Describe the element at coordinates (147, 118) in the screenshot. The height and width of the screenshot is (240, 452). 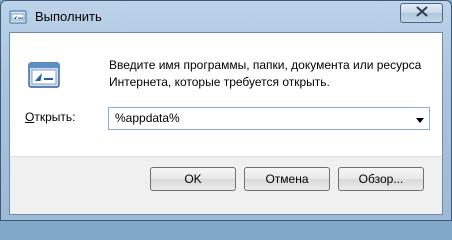
I see `open-input: %appdata%` at that location.